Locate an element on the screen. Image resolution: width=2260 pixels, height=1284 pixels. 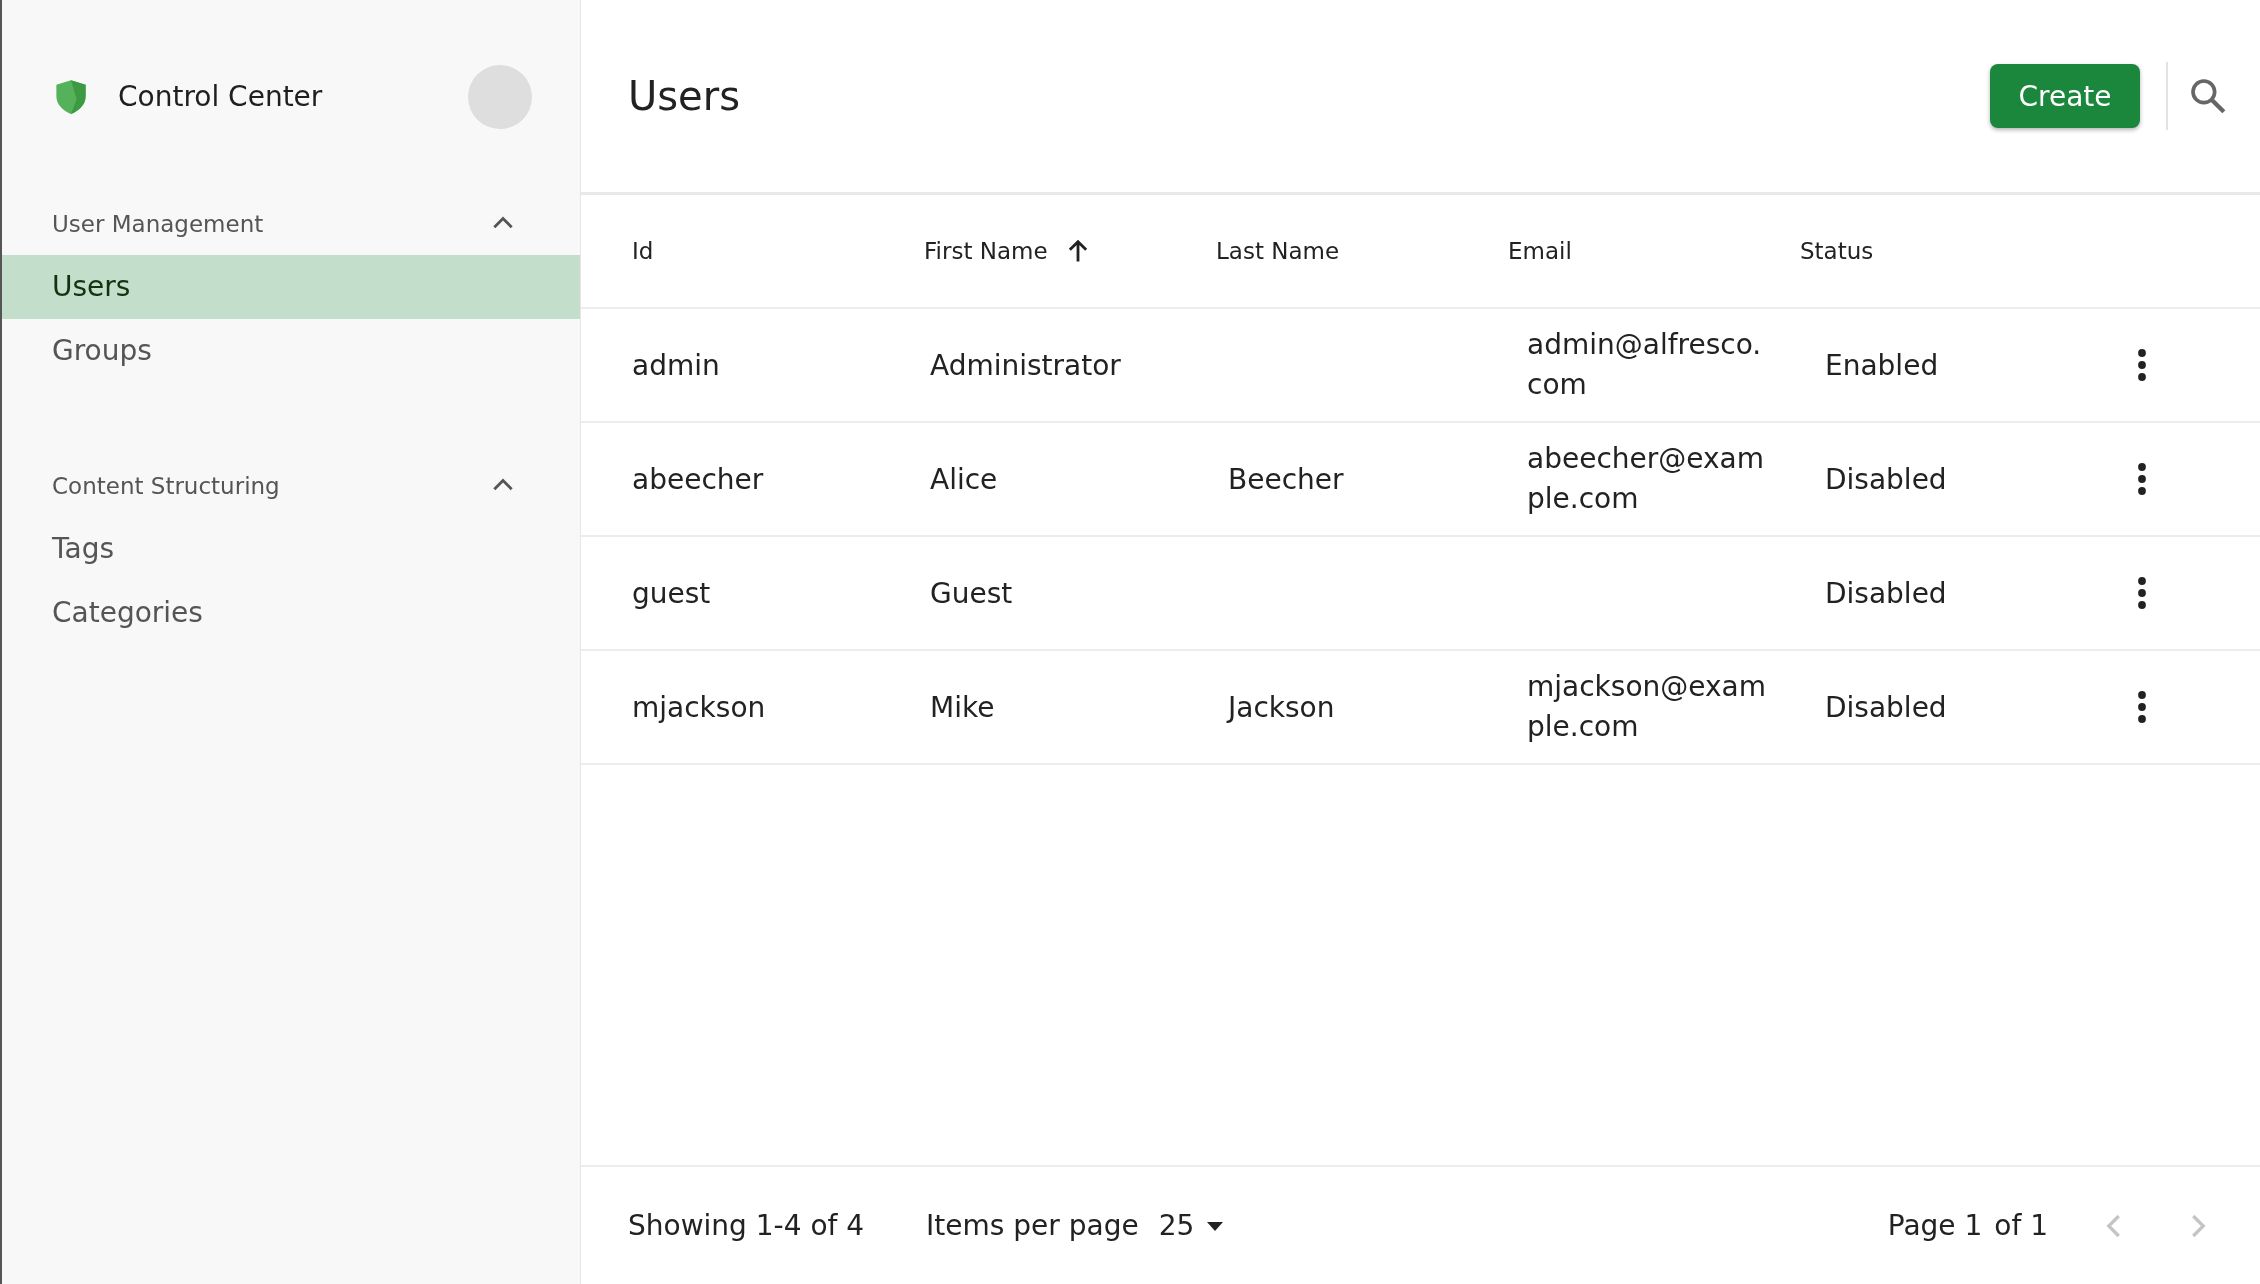
table-cell-text: Guest is located at coordinates (972, 593).